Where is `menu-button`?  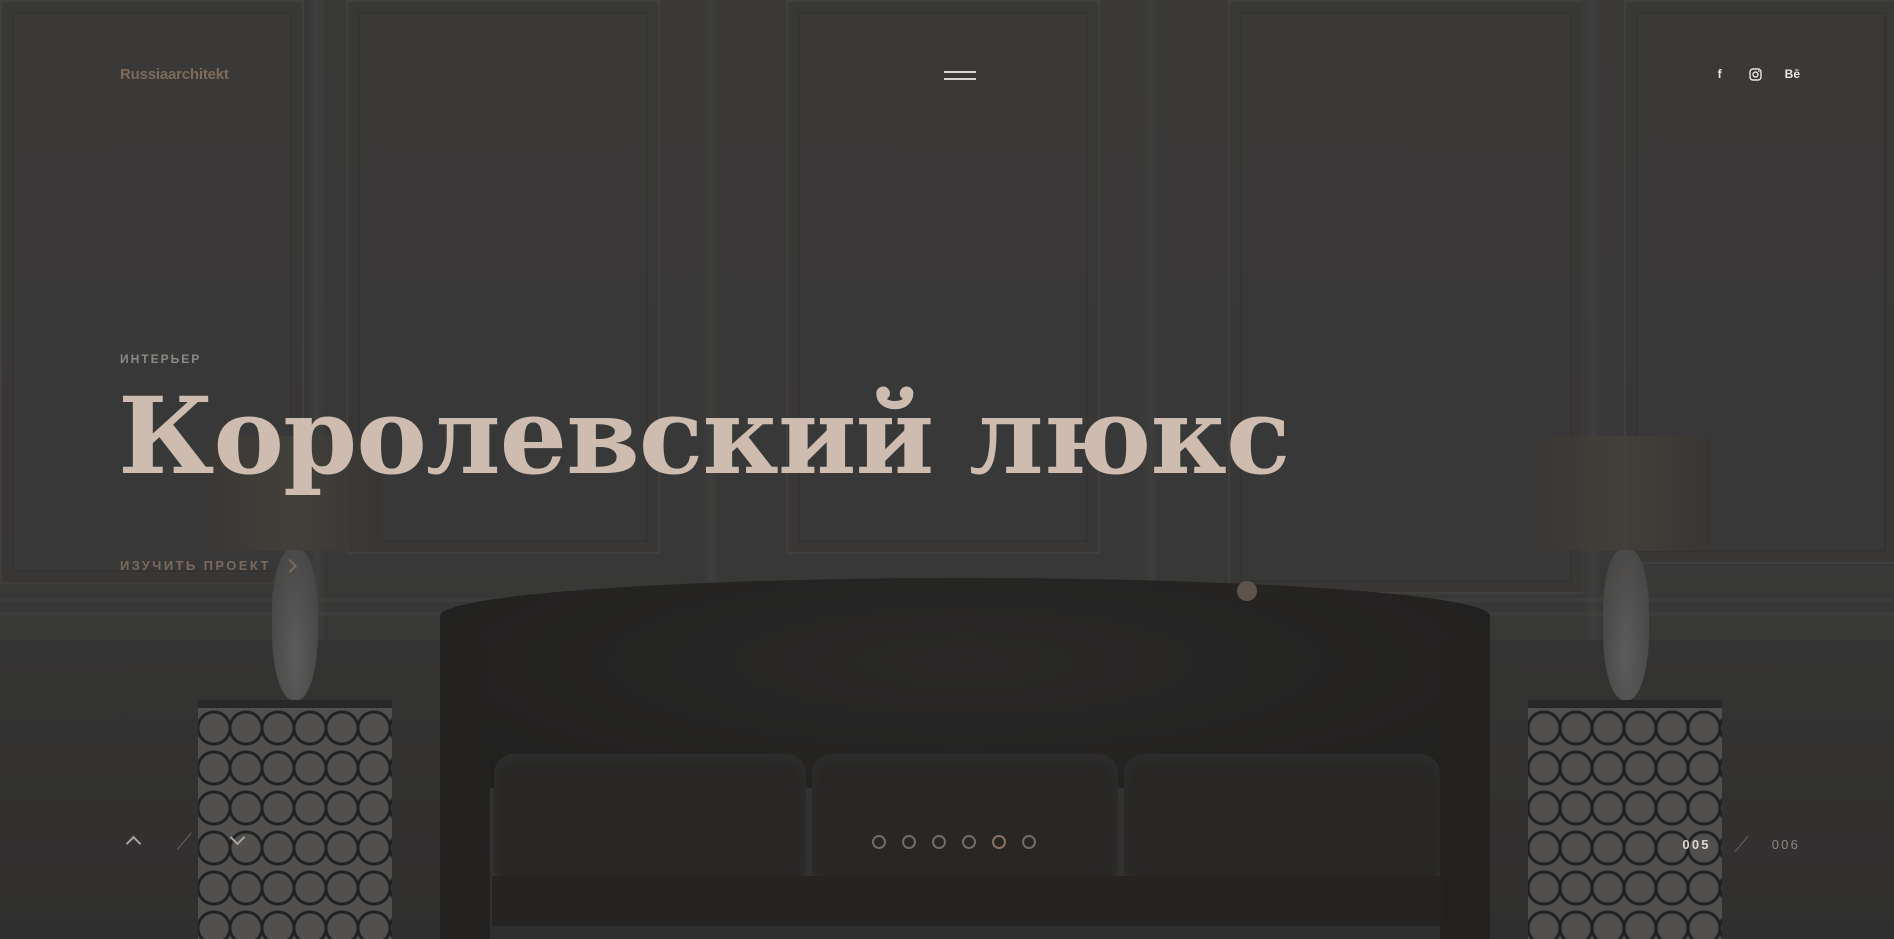 menu-button is located at coordinates (960, 75).